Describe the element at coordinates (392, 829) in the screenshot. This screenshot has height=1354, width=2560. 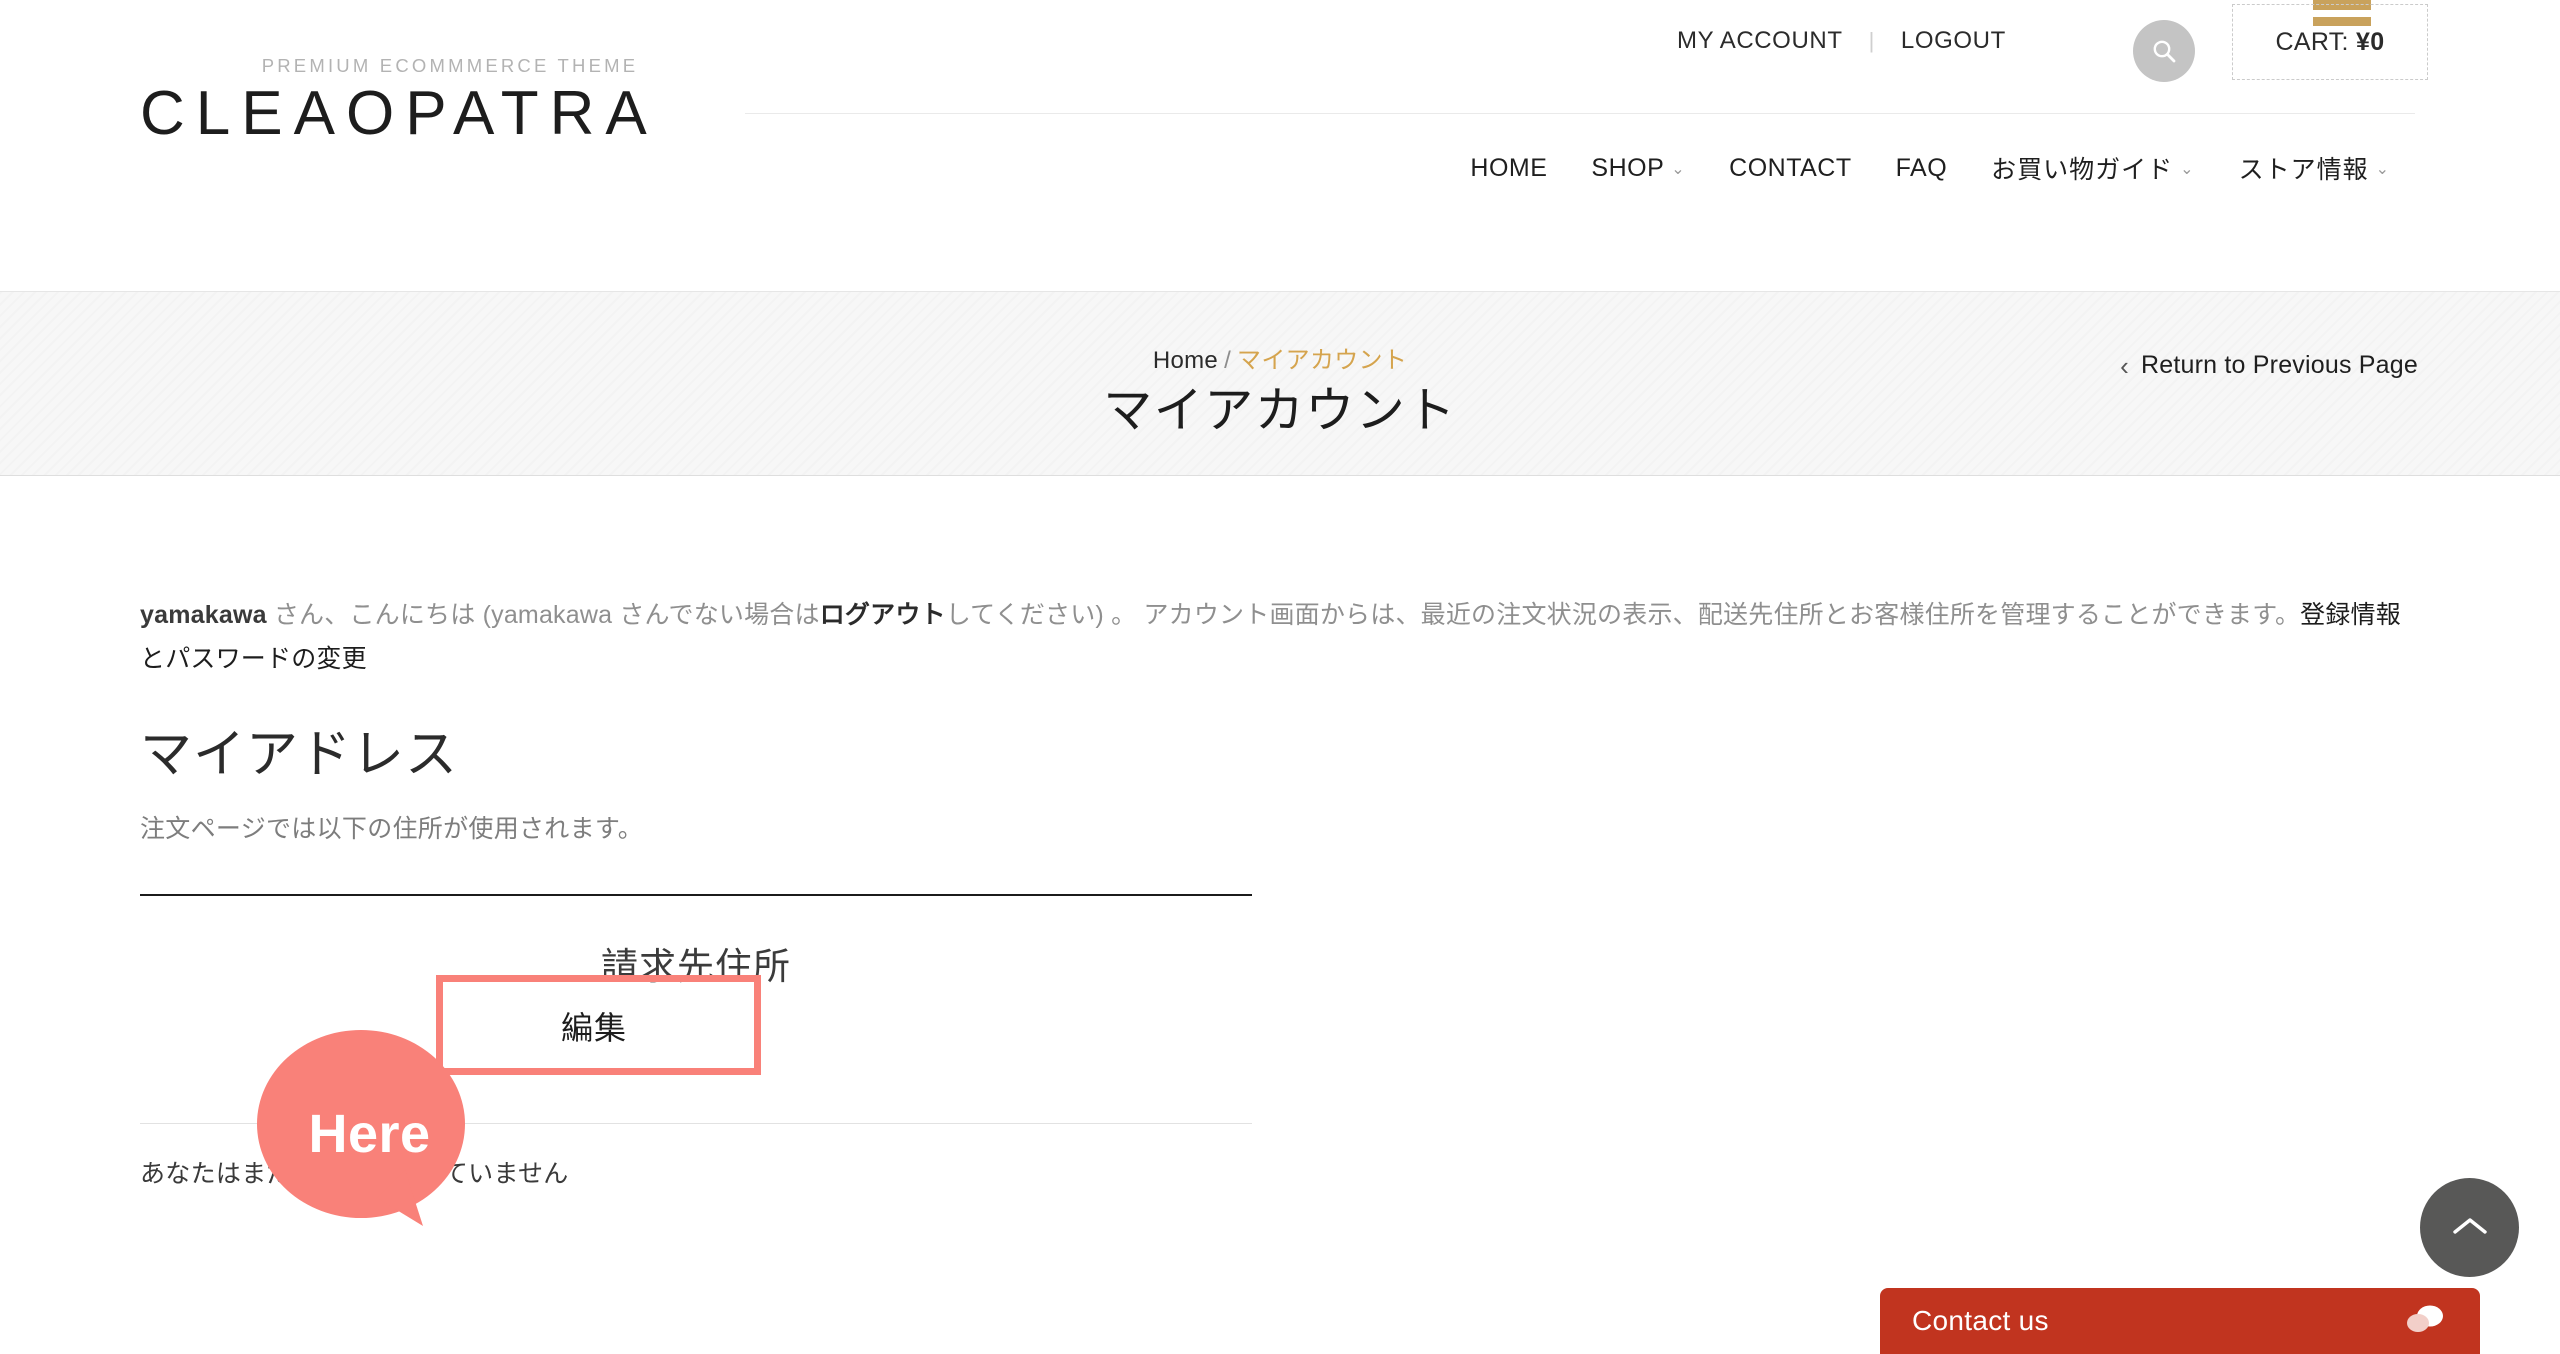
I see `my-address-subtext: 注文ページでは以下の住所が使用されます。` at that location.